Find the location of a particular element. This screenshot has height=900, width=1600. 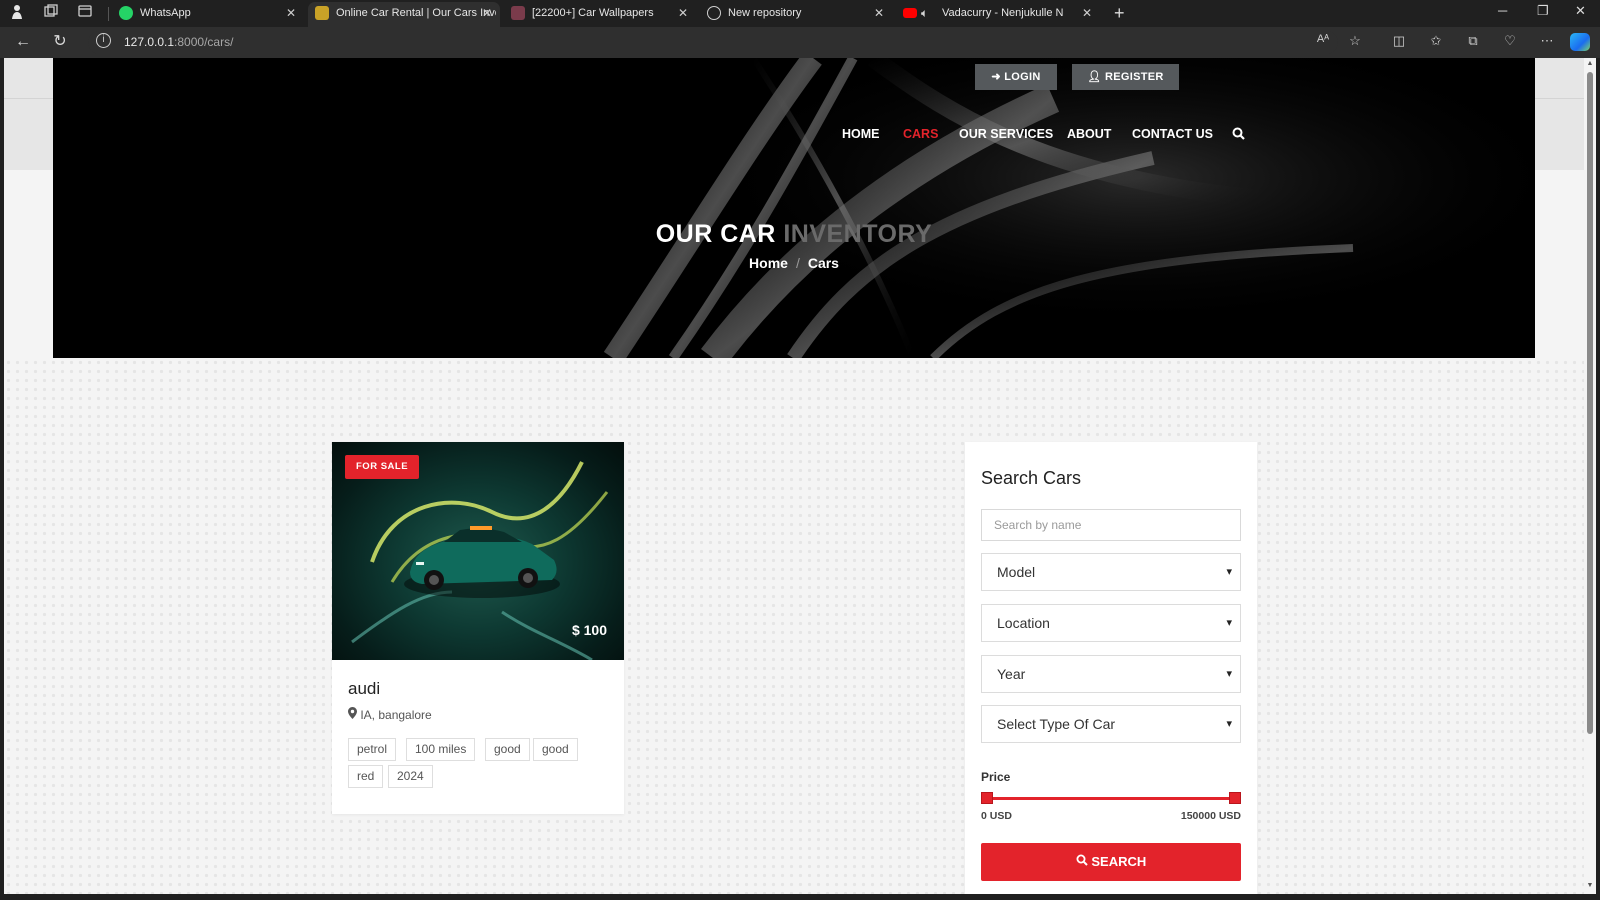

car-photo: FOR SALE $ 100 is located at coordinates (478, 551).